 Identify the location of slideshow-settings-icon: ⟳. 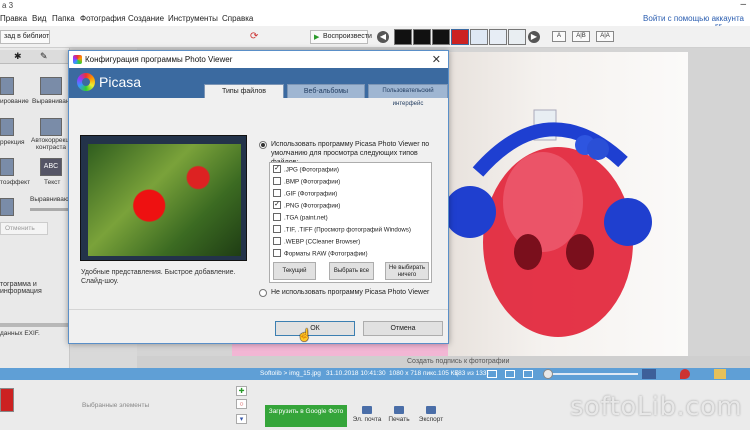
(254, 36).